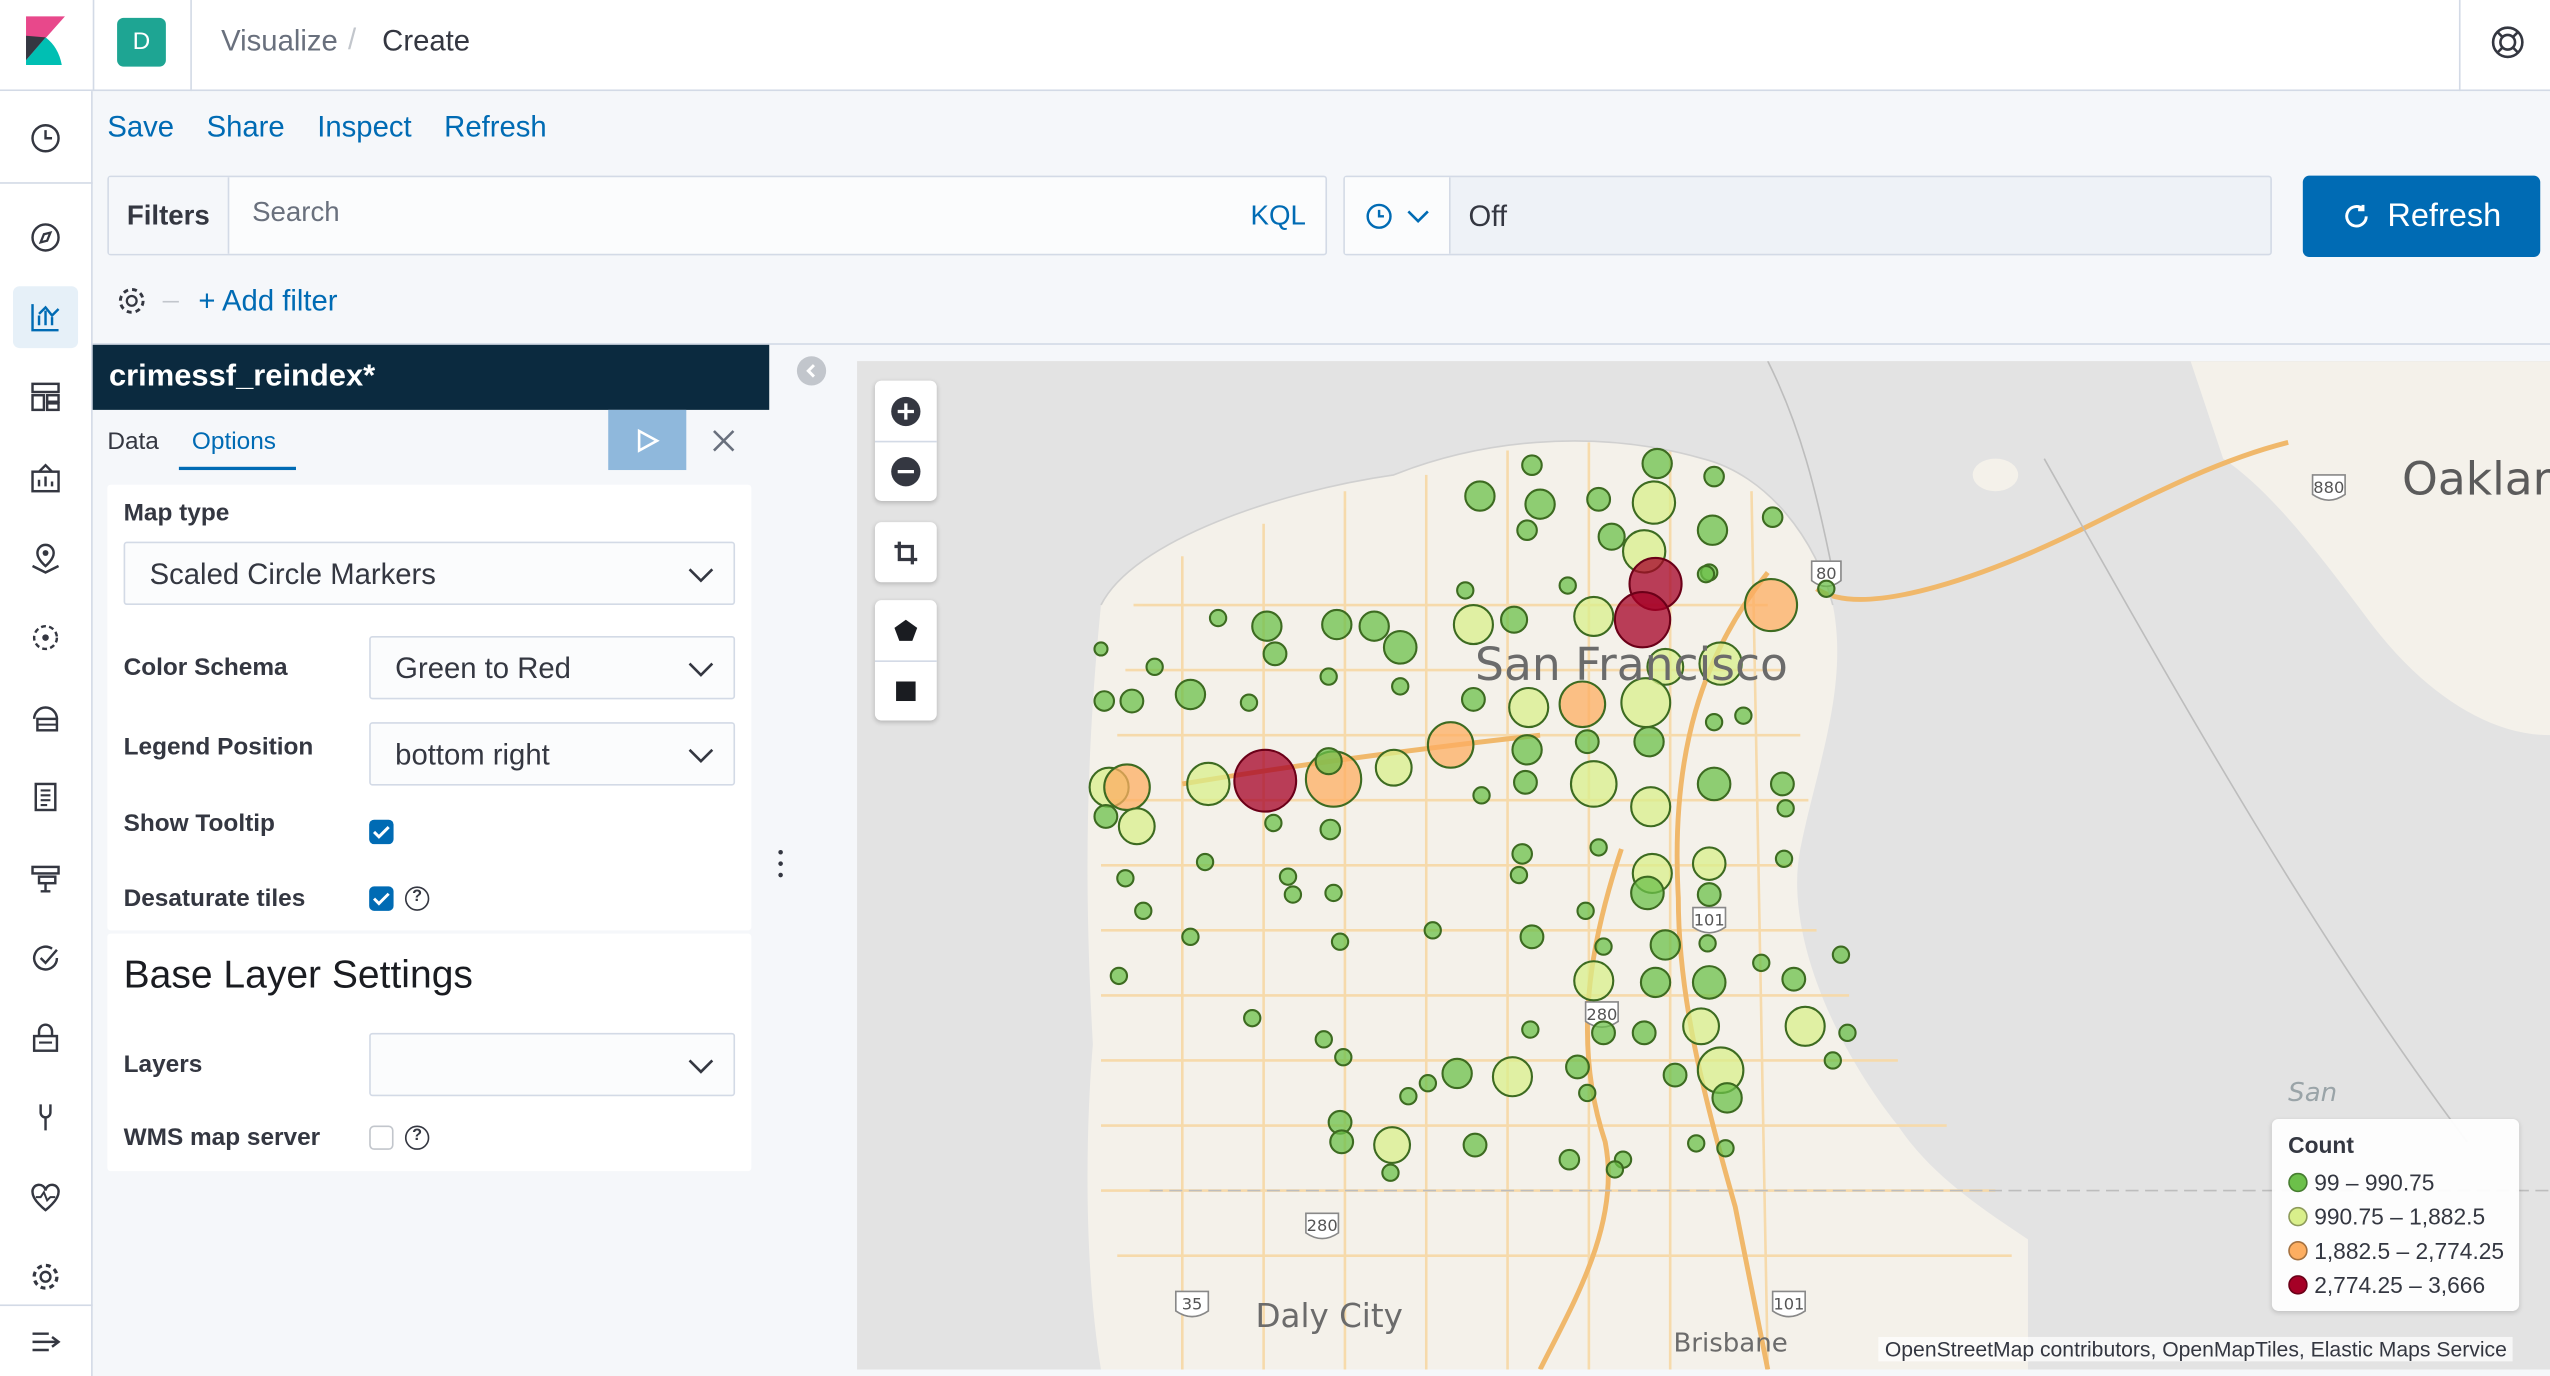 This screenshot has width=2550, height=1376. Describe the element at coordinates (2421, 216) in the screenshot. I see `refresh-button: Refresh` at that location.